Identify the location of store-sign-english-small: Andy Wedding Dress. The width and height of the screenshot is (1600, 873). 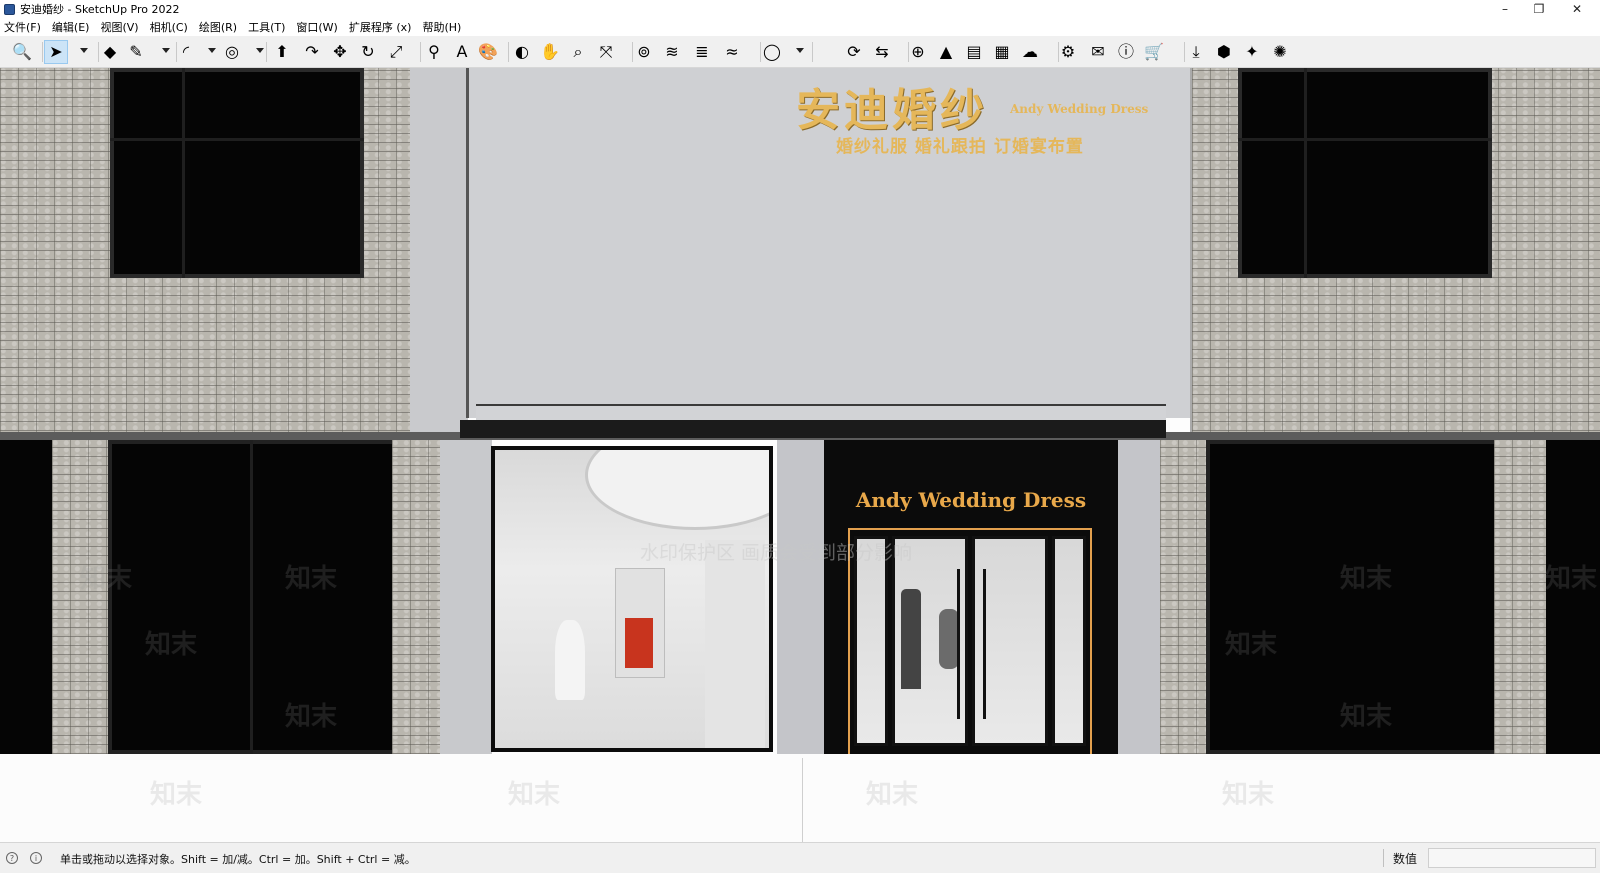
(1079, 109).